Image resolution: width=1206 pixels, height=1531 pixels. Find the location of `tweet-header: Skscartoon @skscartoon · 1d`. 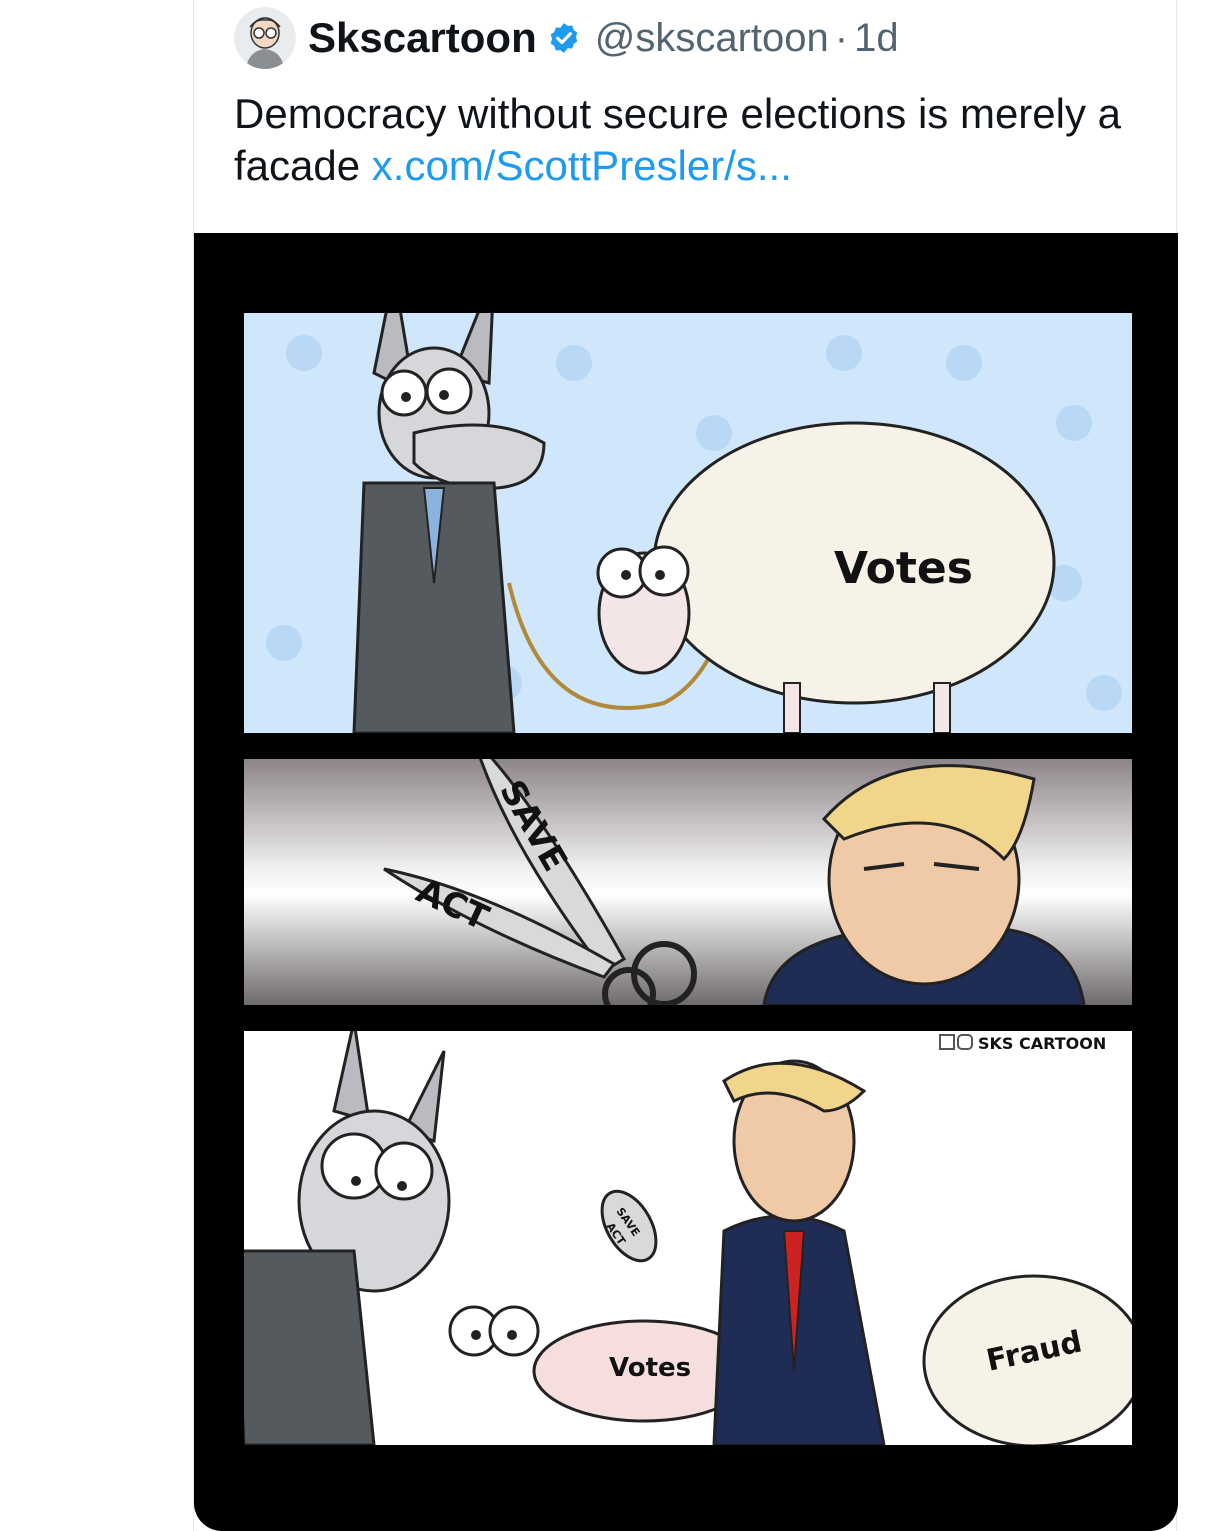

tweet-header: Skscartoon @skscartoon · 1d is located at coordinates (566, 38).